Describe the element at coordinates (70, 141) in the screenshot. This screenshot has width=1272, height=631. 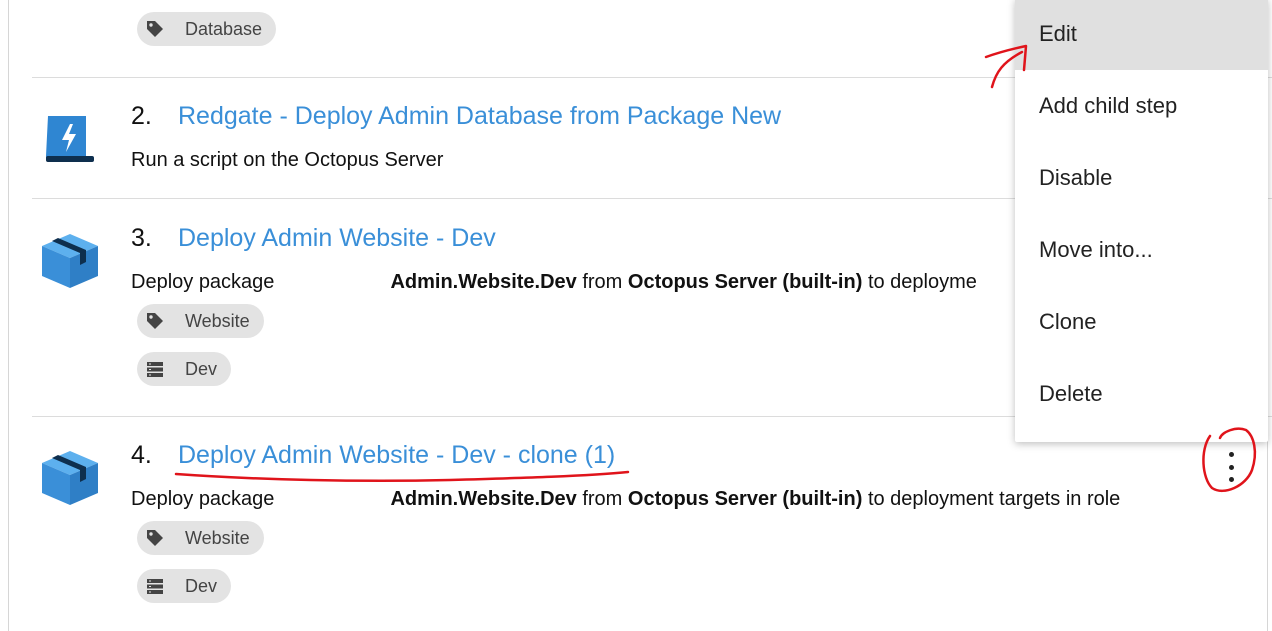
I see `script-icon` at that location.